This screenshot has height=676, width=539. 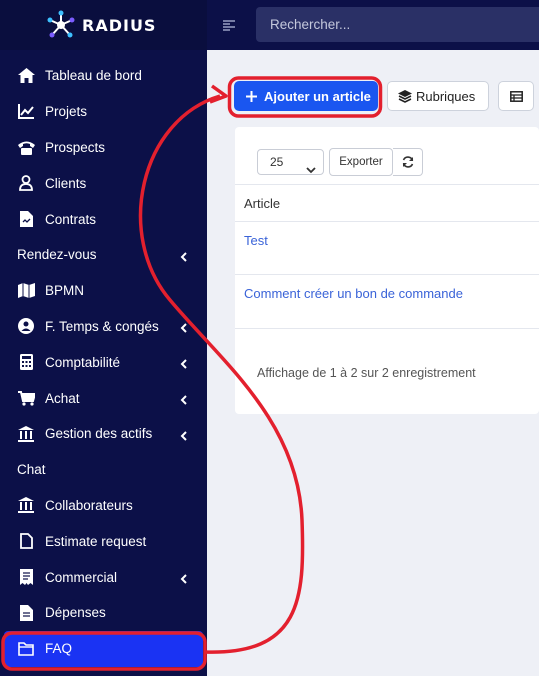 What do you see at coordinates (75, 613) in the screenshot?
I see `sidebar-item-label: Dépenses` at bounding box center [75, 613].